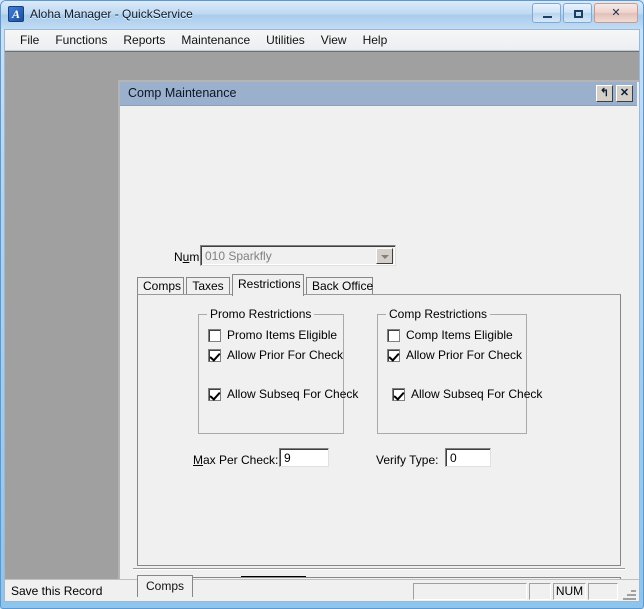 The width and height of the screenshot is (644, 609). Describe the element at coordinates (236, 460) in the screenshot. I see `max-per-check-label: Max Per Check:` at that location.